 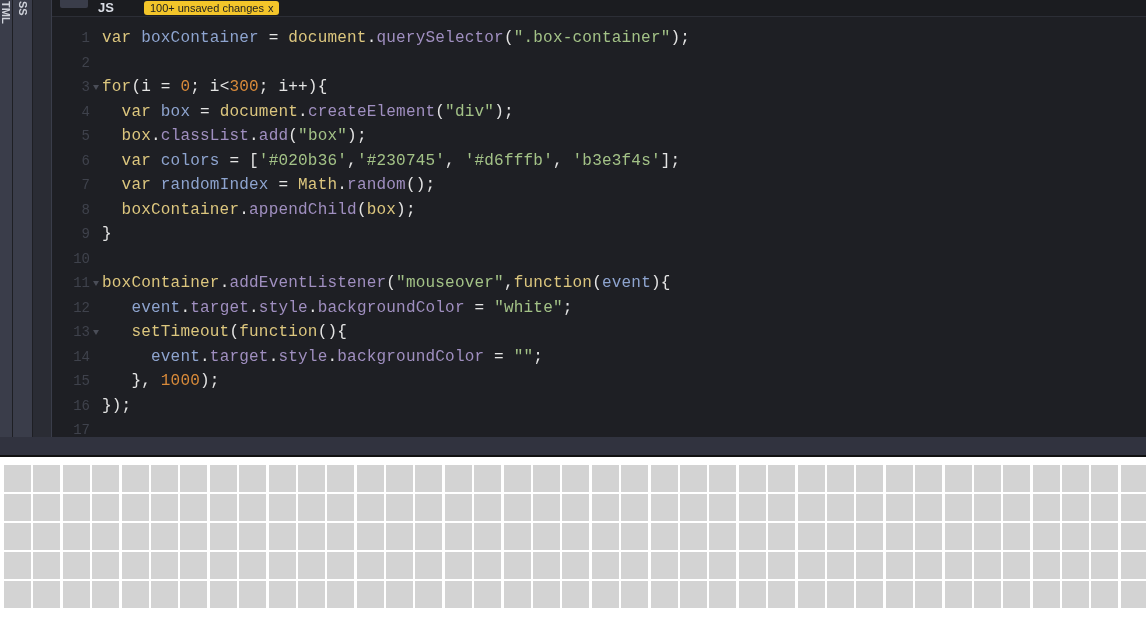 What do you see at coordinates (215, 87) in the screenshot?
I see `code-line: for(i = 0; i<300; i++){` at bounding box center [215, 87].